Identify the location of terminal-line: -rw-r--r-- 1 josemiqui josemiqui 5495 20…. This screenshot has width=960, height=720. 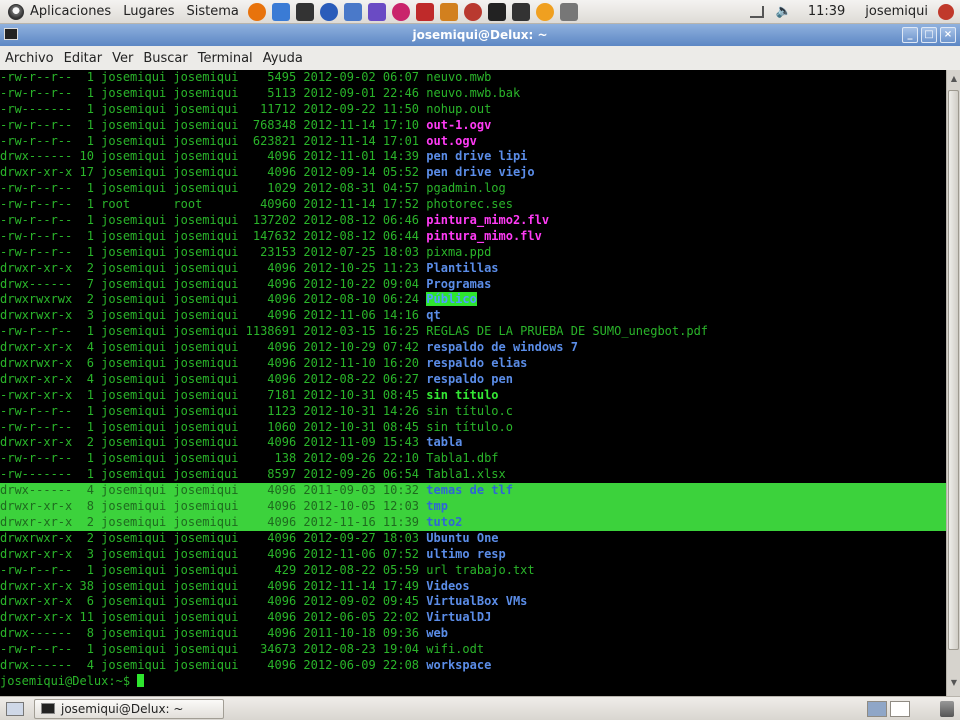
(473, 78).